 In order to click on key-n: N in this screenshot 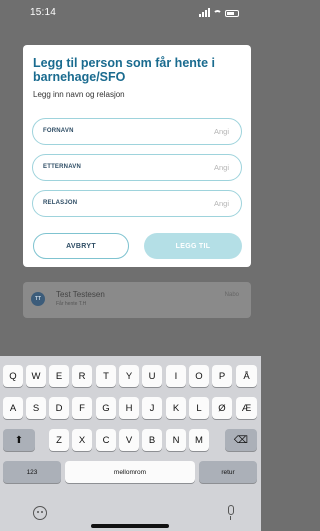, I will do `click(176, 440)`.